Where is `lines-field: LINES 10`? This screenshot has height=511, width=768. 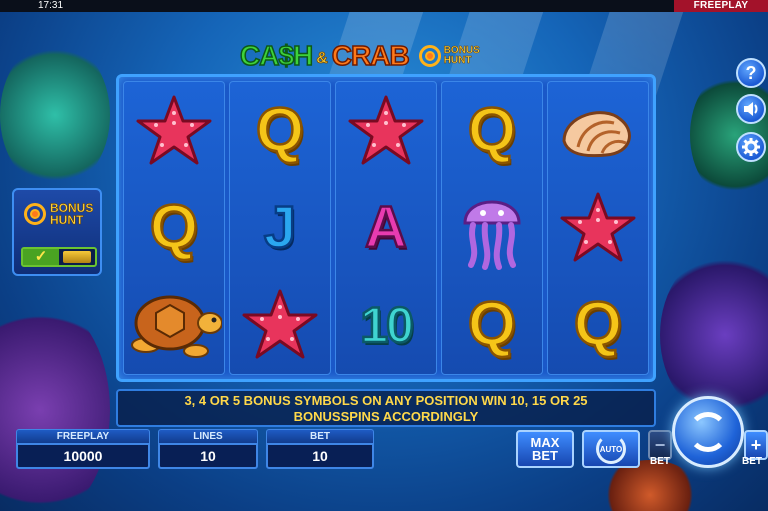 lines-field: LINES 10 is located at coordinates (208, 449).